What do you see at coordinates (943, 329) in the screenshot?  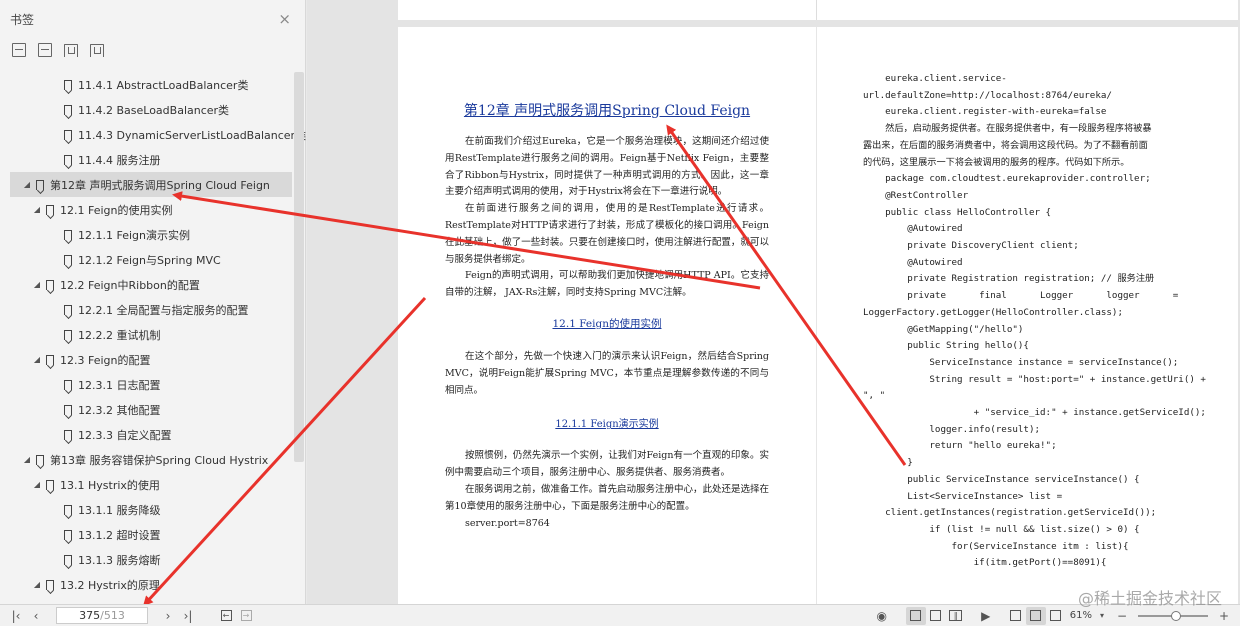 I see `code-line: @GetMapping("/hello")` at bounding box center [943, 329].